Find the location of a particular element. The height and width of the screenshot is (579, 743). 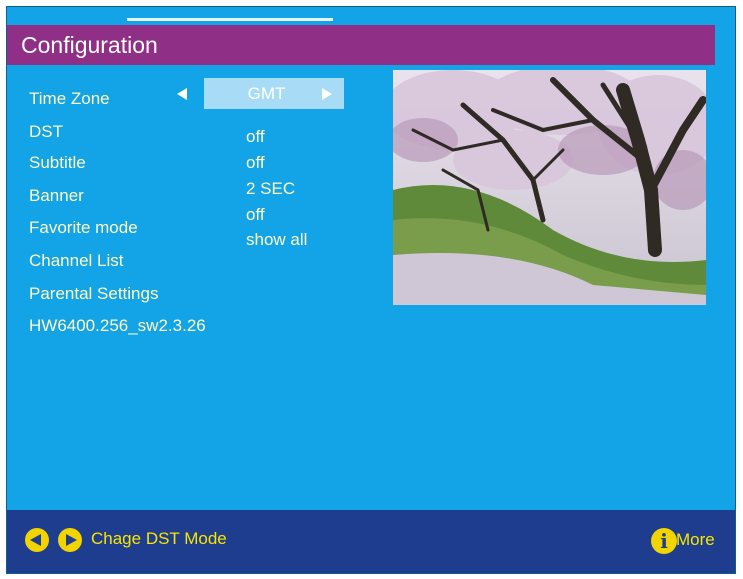

tz-left-arrow-icon is located at coordinates (182, 94).